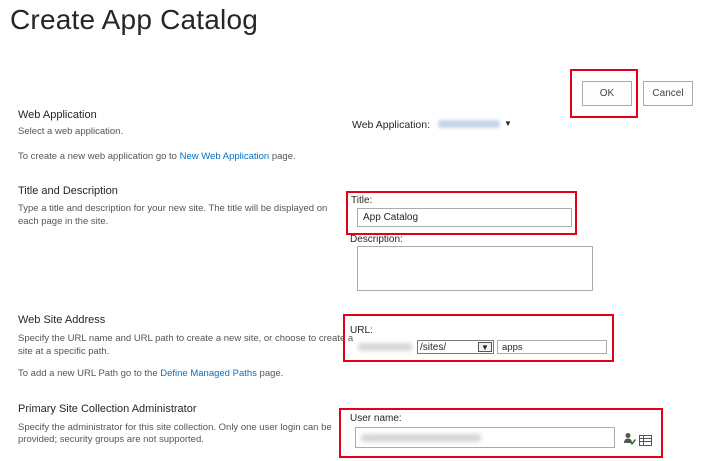 The image size is (707, 461). What do you see at coordinates (208, 373) in the screenshot?
I see `define-managed-paths-link: Define Managed Paths` at bounding box center [208, 373].